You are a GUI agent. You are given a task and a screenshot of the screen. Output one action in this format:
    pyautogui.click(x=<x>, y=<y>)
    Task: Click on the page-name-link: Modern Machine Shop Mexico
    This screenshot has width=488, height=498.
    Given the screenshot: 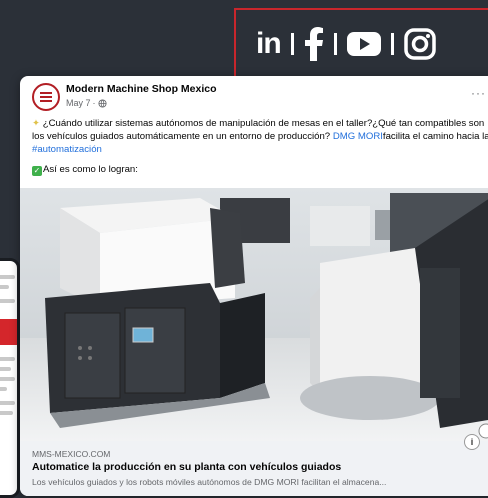 What is the action you would take?
    pyautogui.click(x=141, y=89)
    